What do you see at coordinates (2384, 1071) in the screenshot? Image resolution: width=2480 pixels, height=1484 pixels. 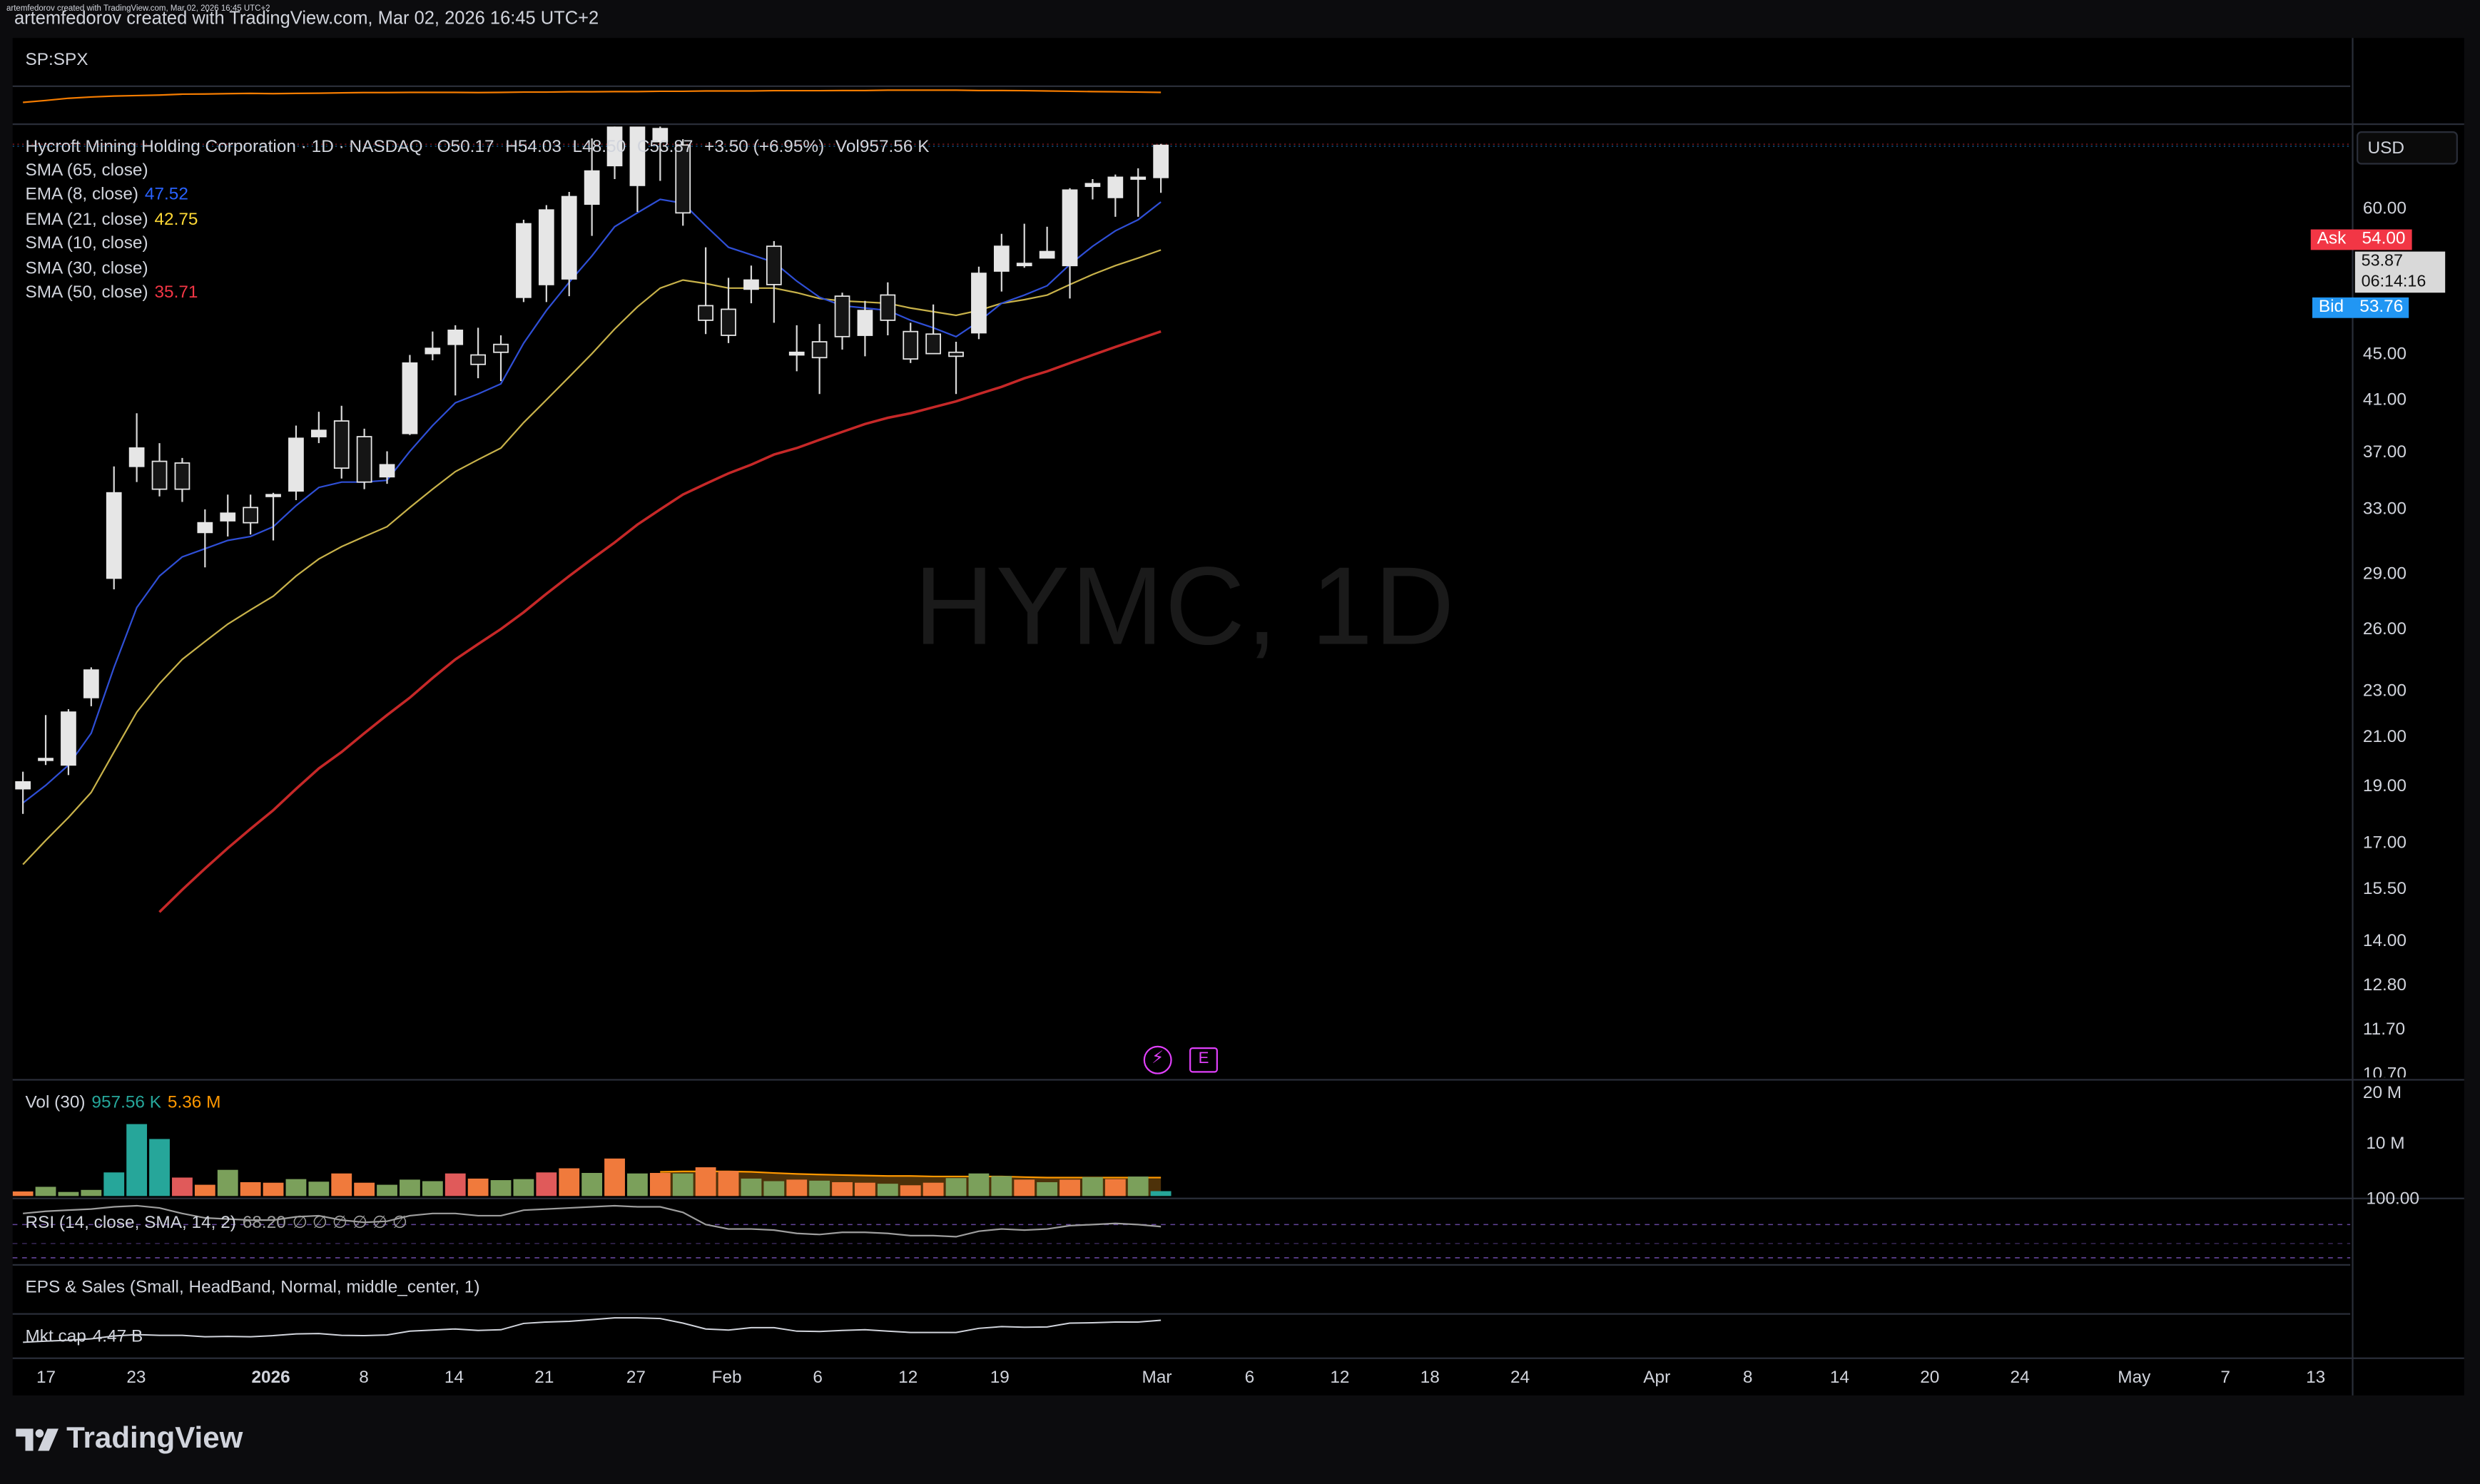 I see `price-tick: 10.70` at bounding box center [2384, 1071].